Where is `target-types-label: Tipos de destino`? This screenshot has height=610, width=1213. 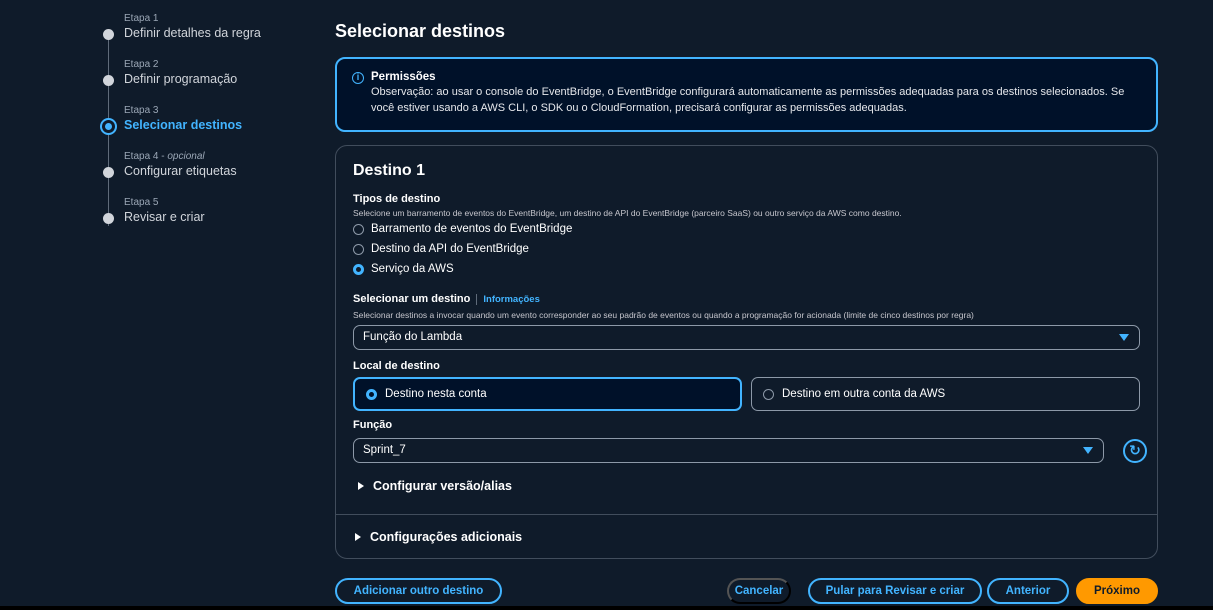
target-types-label: Tipos de destino is located at coordinates (397, 199).